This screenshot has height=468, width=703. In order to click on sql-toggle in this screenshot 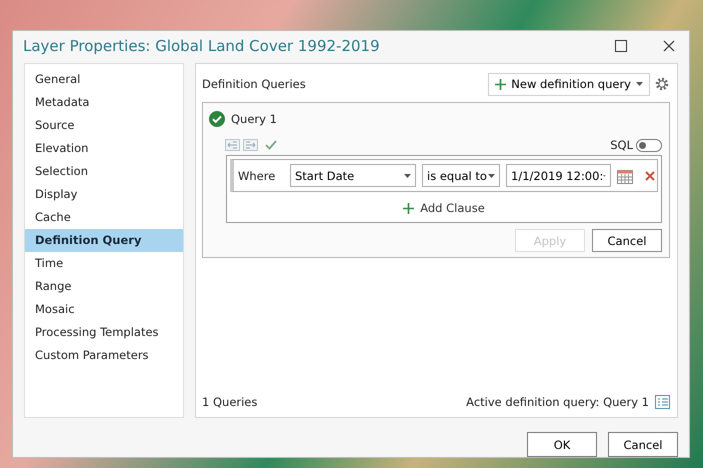, I will do `click(649, 145)`.